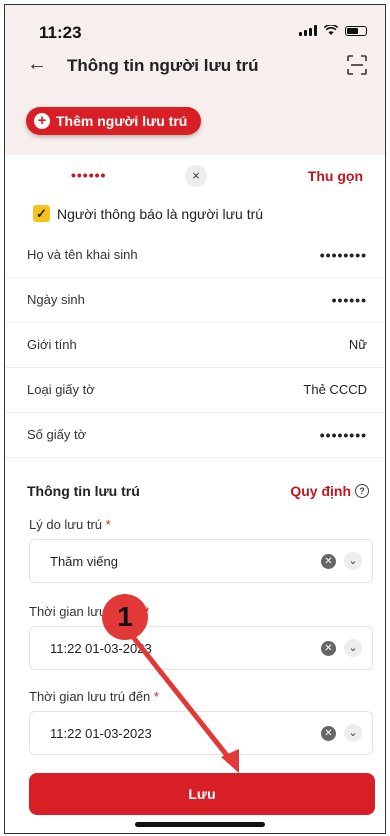 The width and height of the screenshot is (390, 836). Describe the element at coordinates (195, 345) in the screenshot. I see `info-row-gender: Giới tính Nữ` at that location.